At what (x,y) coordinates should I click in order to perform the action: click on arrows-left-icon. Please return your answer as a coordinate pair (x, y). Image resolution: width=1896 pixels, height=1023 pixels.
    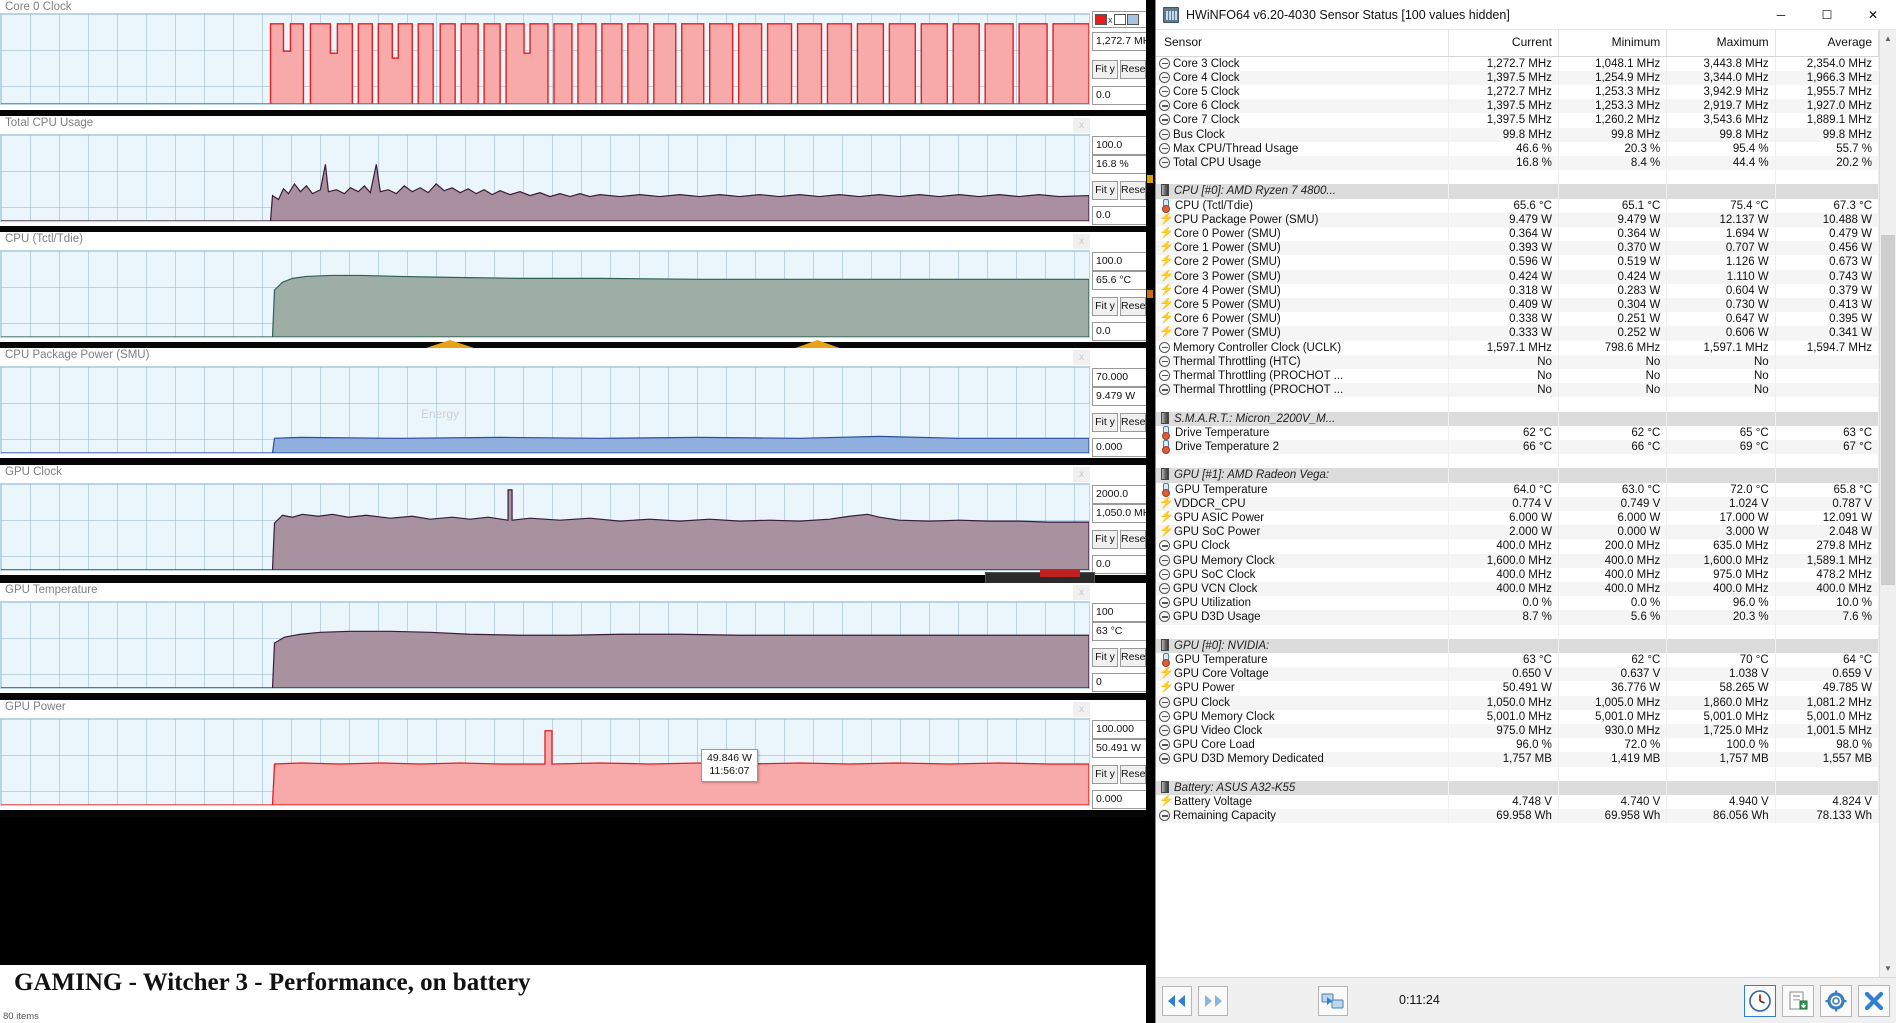
    Looking at the image, I should click on (1177, 1000).